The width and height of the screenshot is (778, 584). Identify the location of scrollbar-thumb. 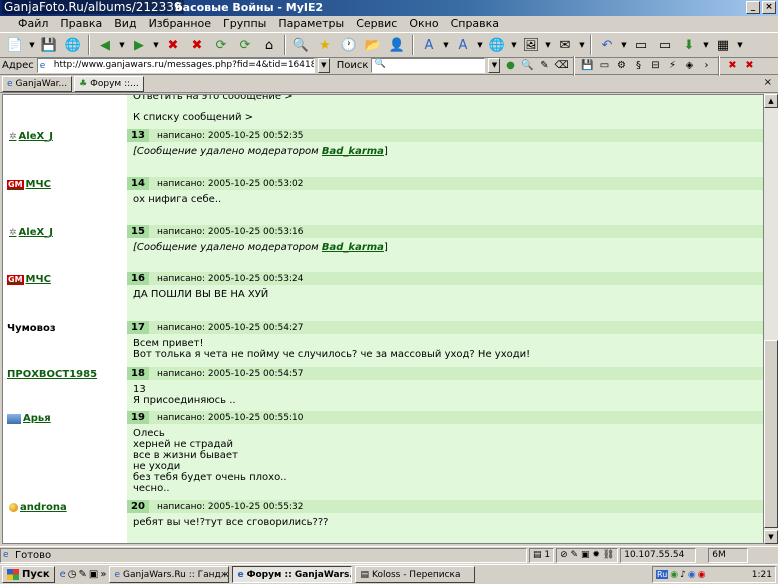
(771, 434).